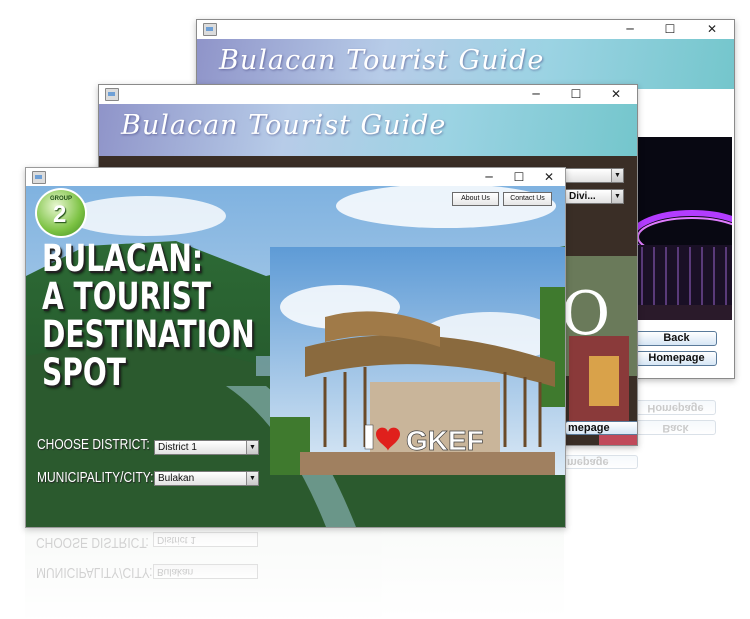 The height and width of the screenshot is (619, 750). I want to click on headline-line-4: SPOT, so click(84, 372).